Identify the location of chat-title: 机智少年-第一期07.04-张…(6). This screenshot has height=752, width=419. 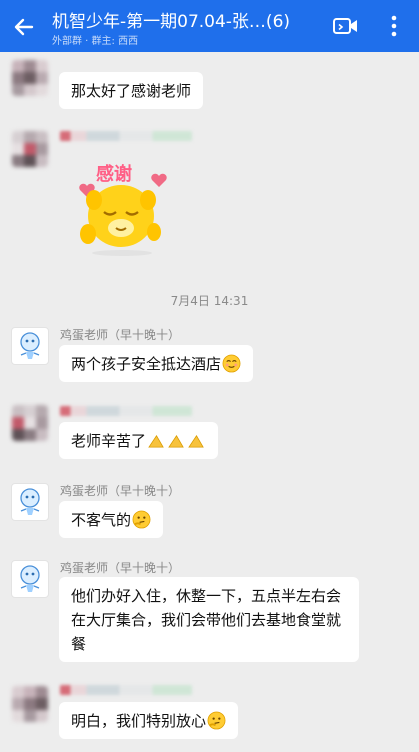
(187, 22).